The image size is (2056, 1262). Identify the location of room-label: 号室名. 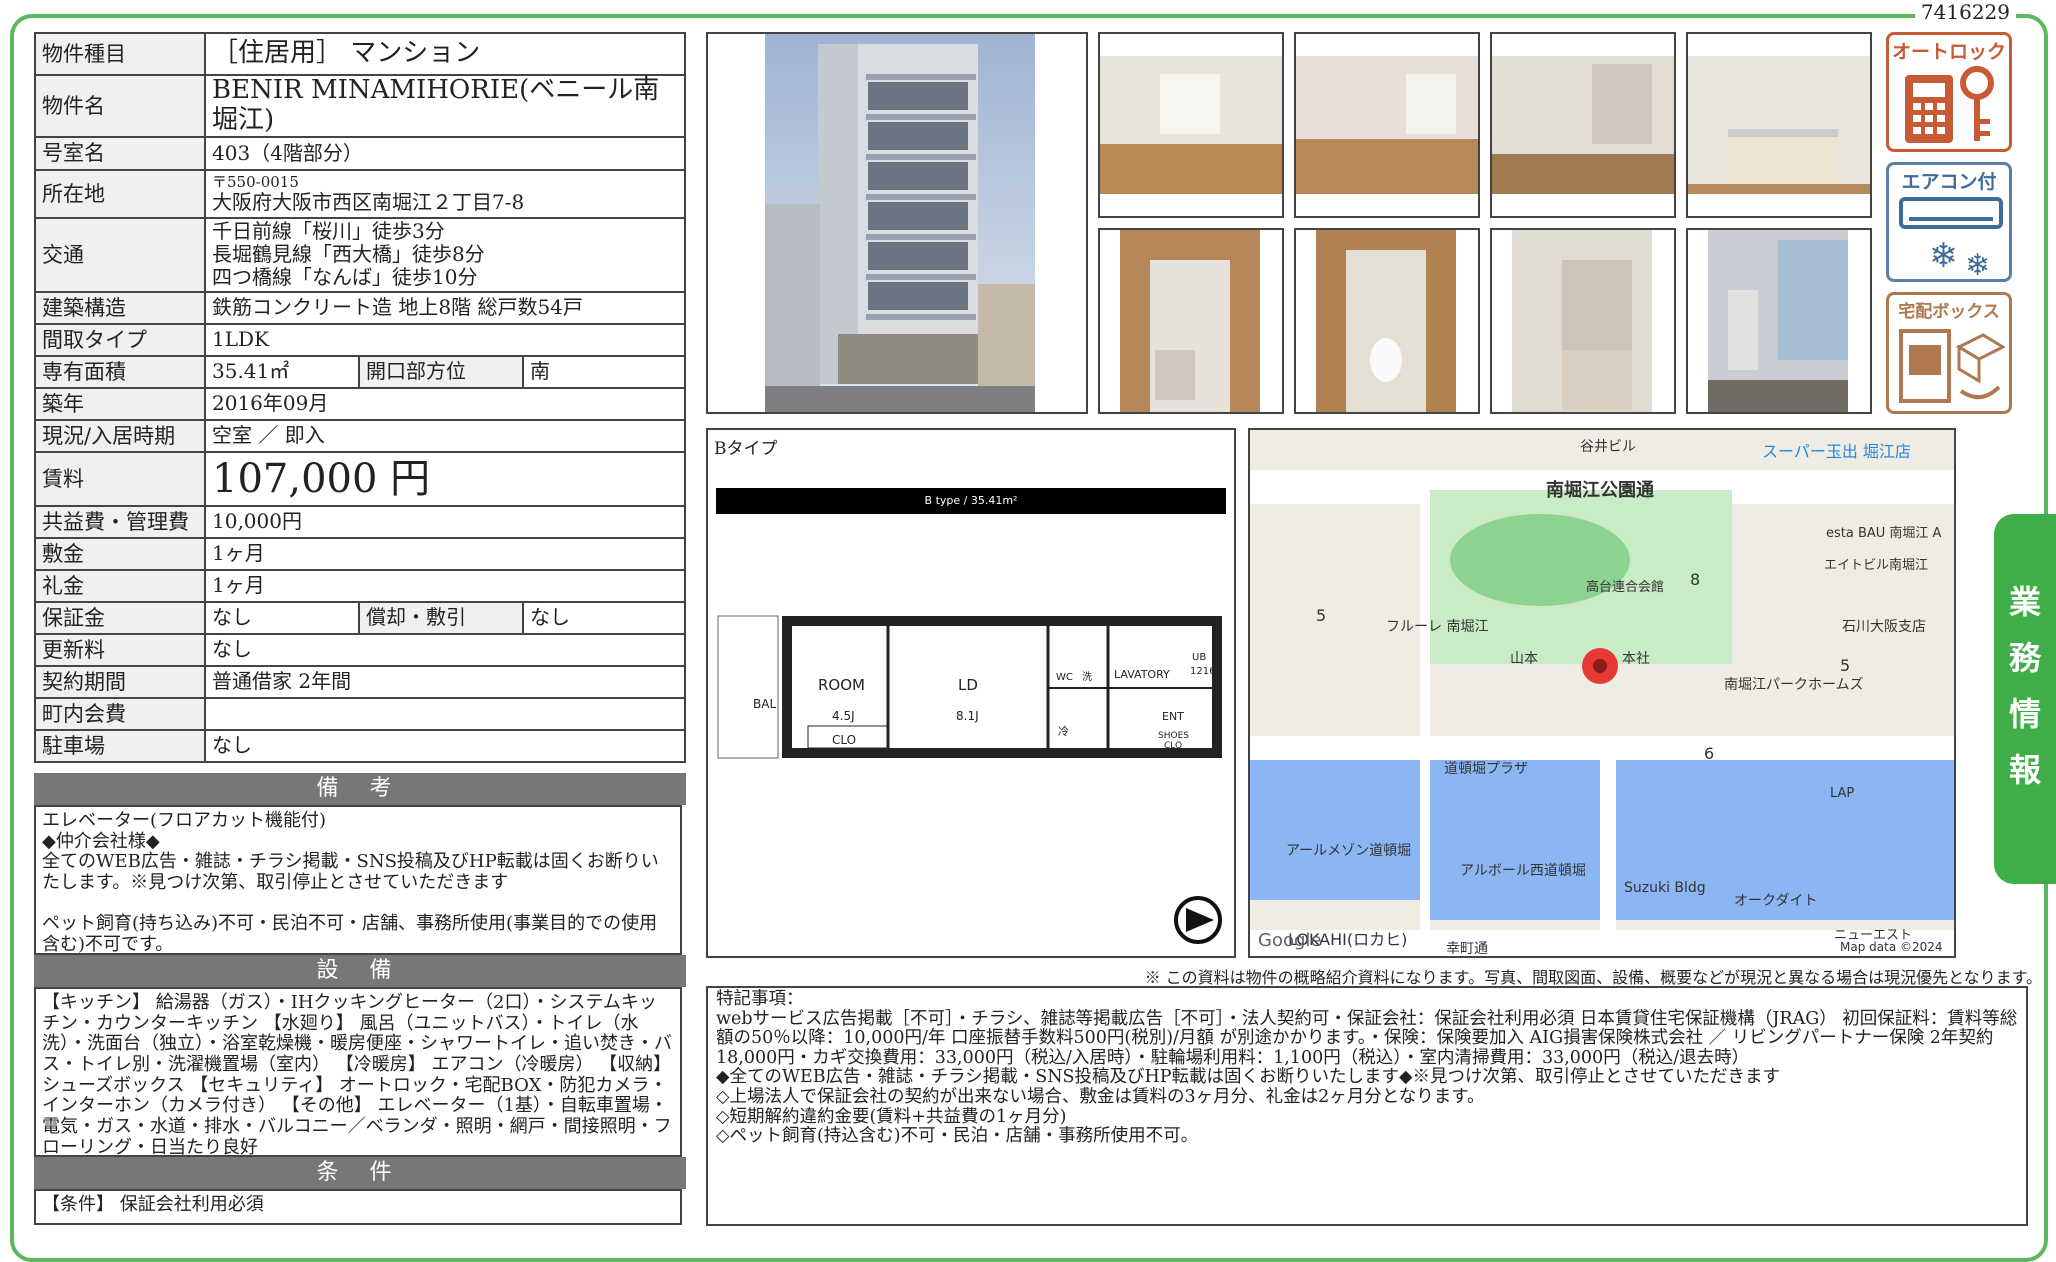
(120, 153).